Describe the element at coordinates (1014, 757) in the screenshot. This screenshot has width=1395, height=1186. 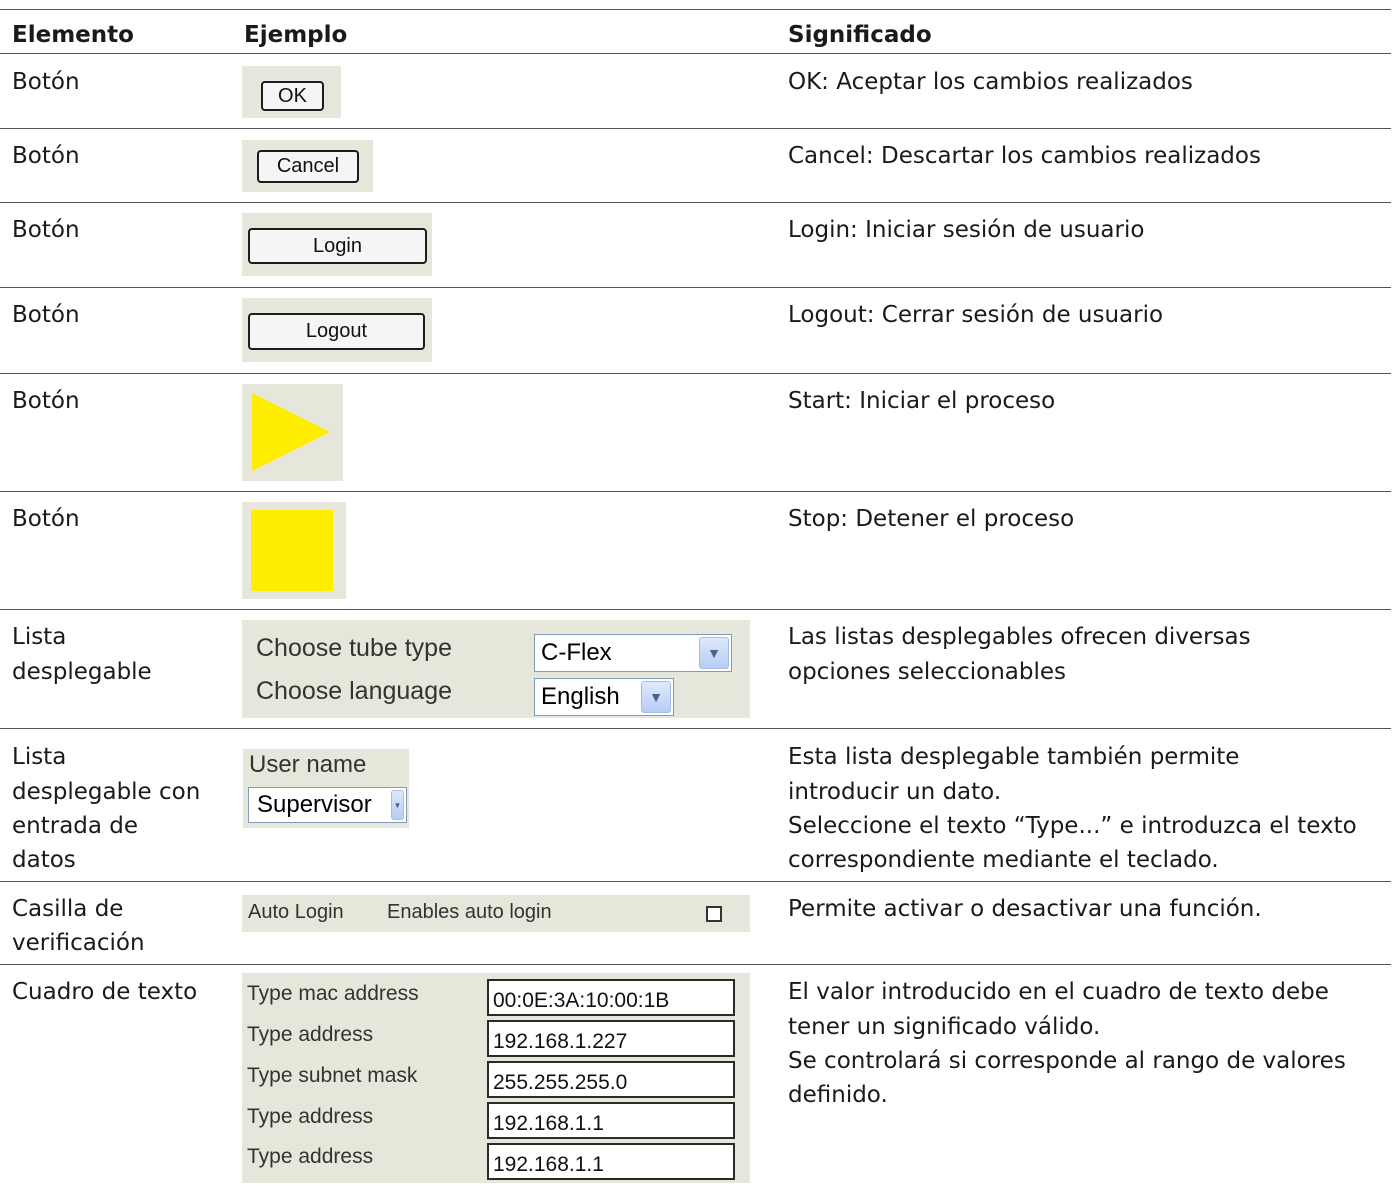
I see `meaning-cell: Esta lista desplegable también permite` at that location.